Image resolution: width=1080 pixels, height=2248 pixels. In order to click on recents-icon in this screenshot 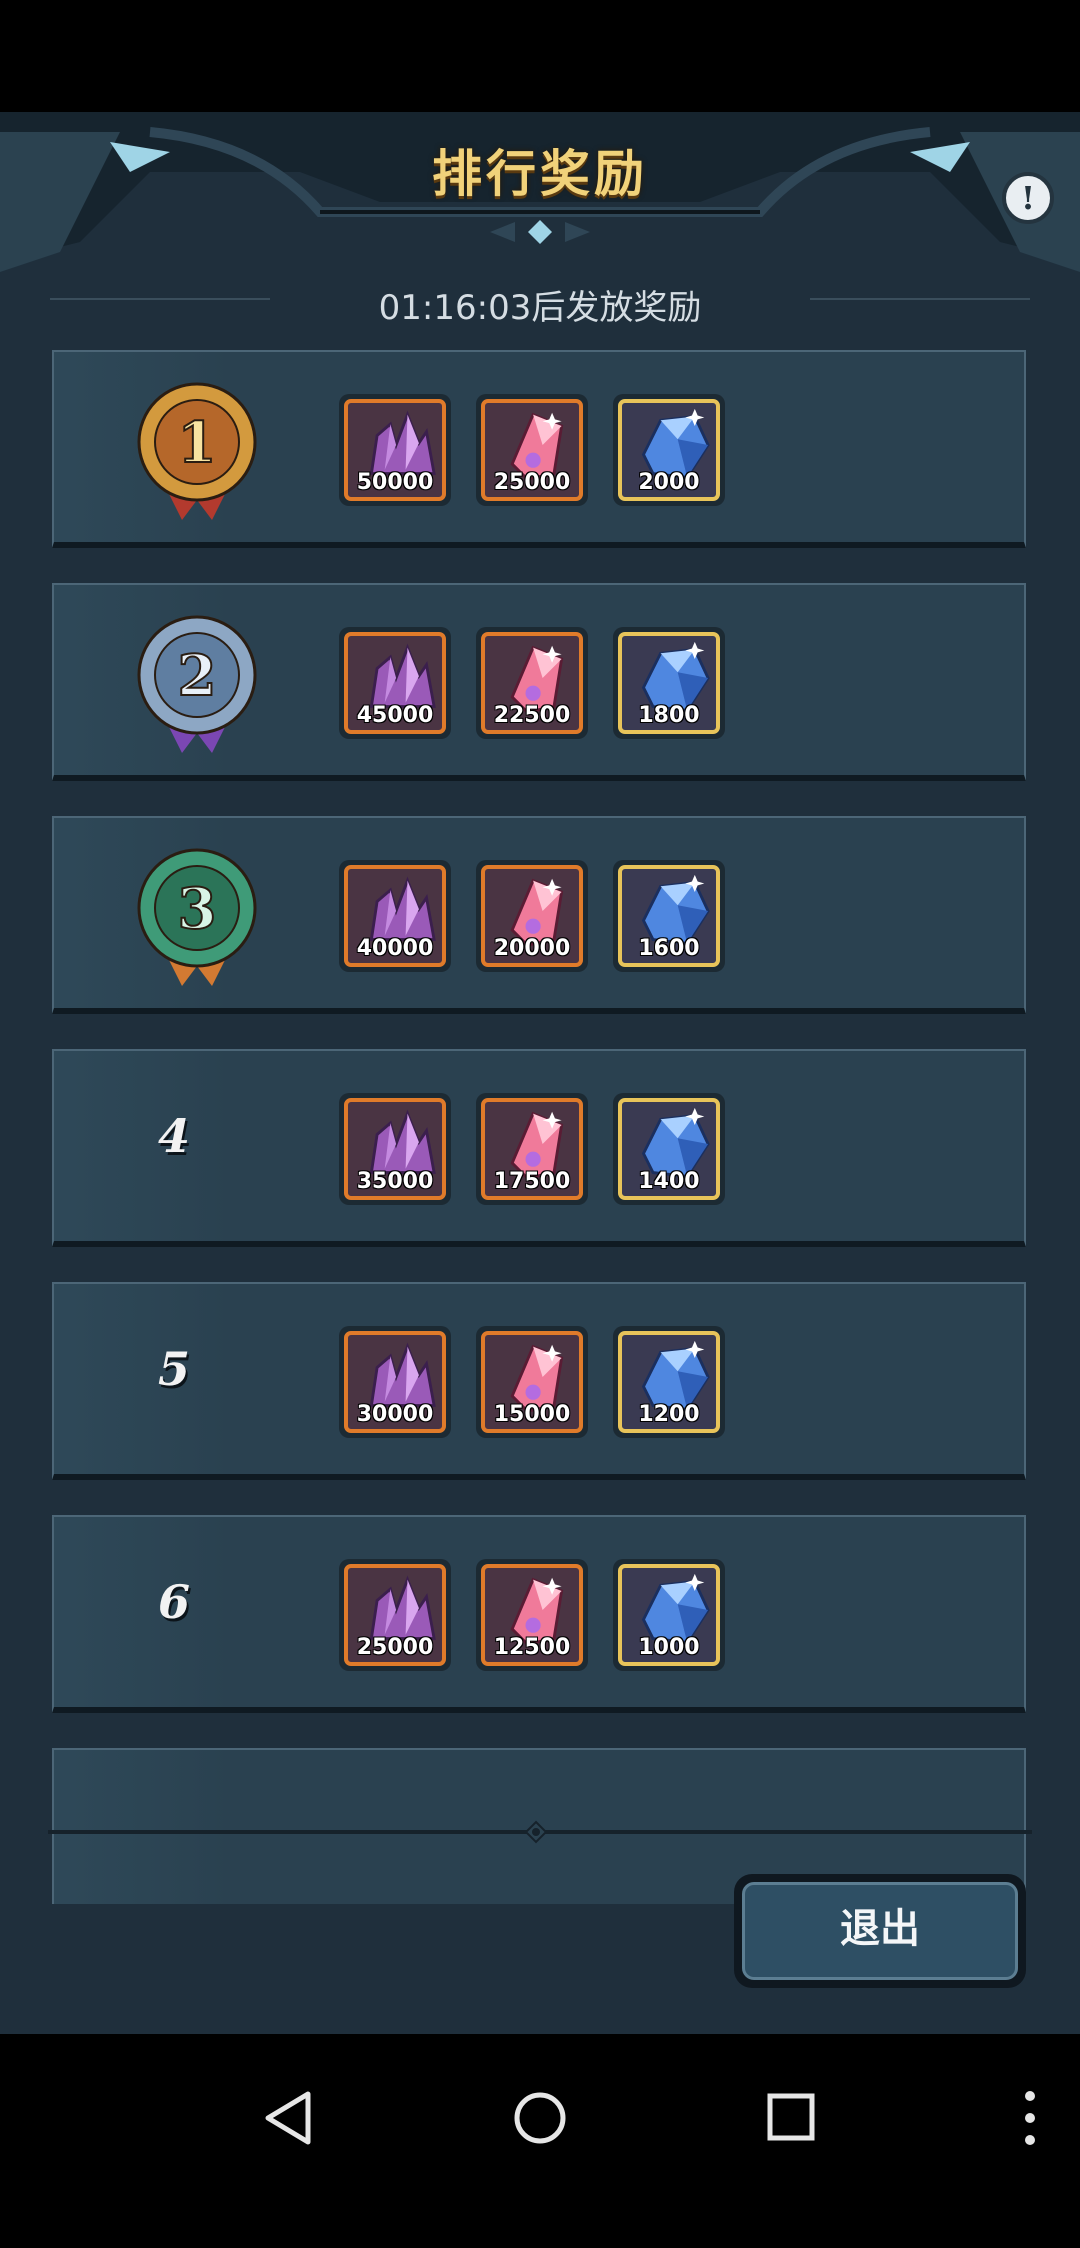, I will do `click(791, 2117)`.